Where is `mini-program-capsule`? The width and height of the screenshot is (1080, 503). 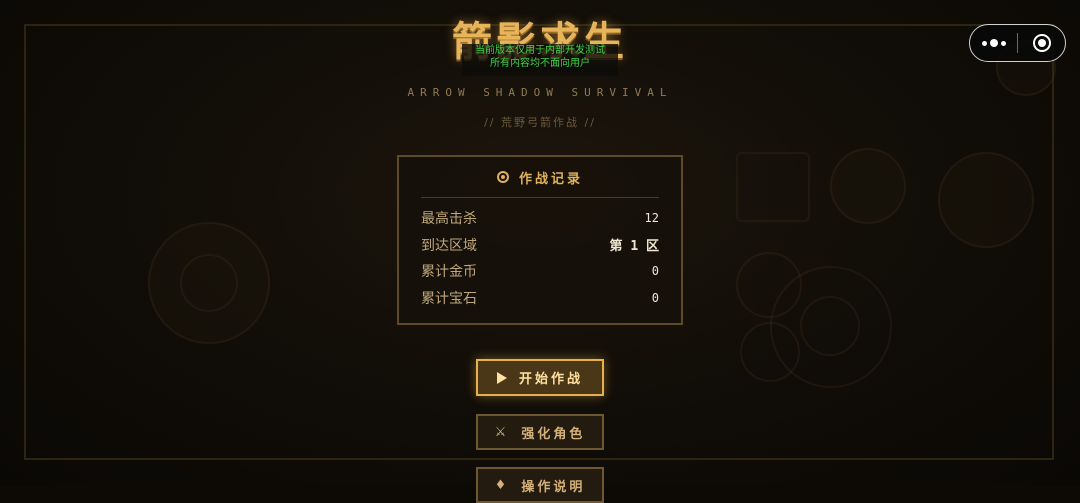
mini-program-capsule is located at coordinates (1017, 43).